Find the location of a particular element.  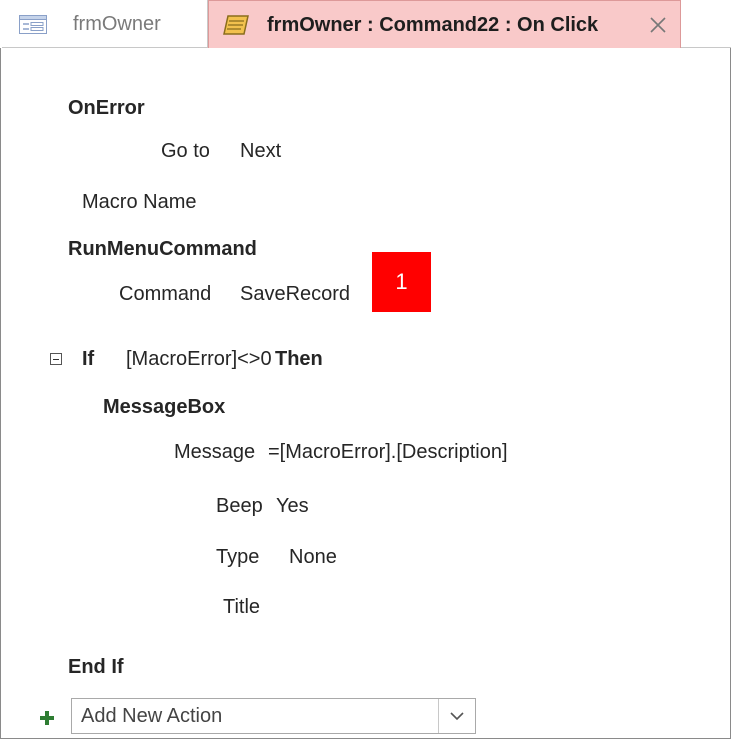

collapse-toggle-icon is located at coordinates (56, 359).